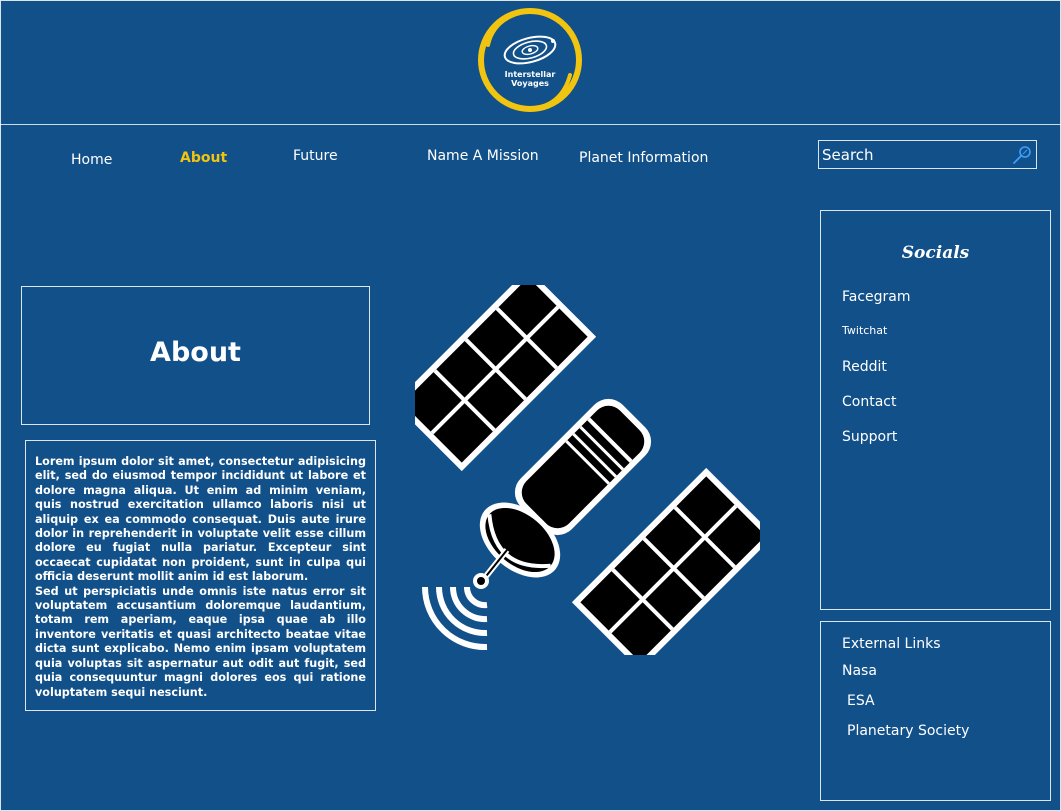  Describe the element at coordinates (869, 437) in the screenshot. I see `social-link-support: Support` at that location.